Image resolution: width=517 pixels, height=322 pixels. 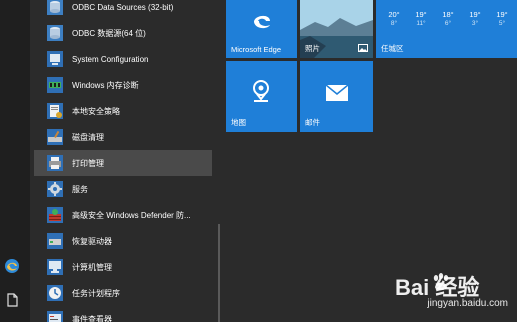 What do you see at coordinates (55, 111) in the screenshot?
I see `security-policy-icon` at bounding box center [55, 111].